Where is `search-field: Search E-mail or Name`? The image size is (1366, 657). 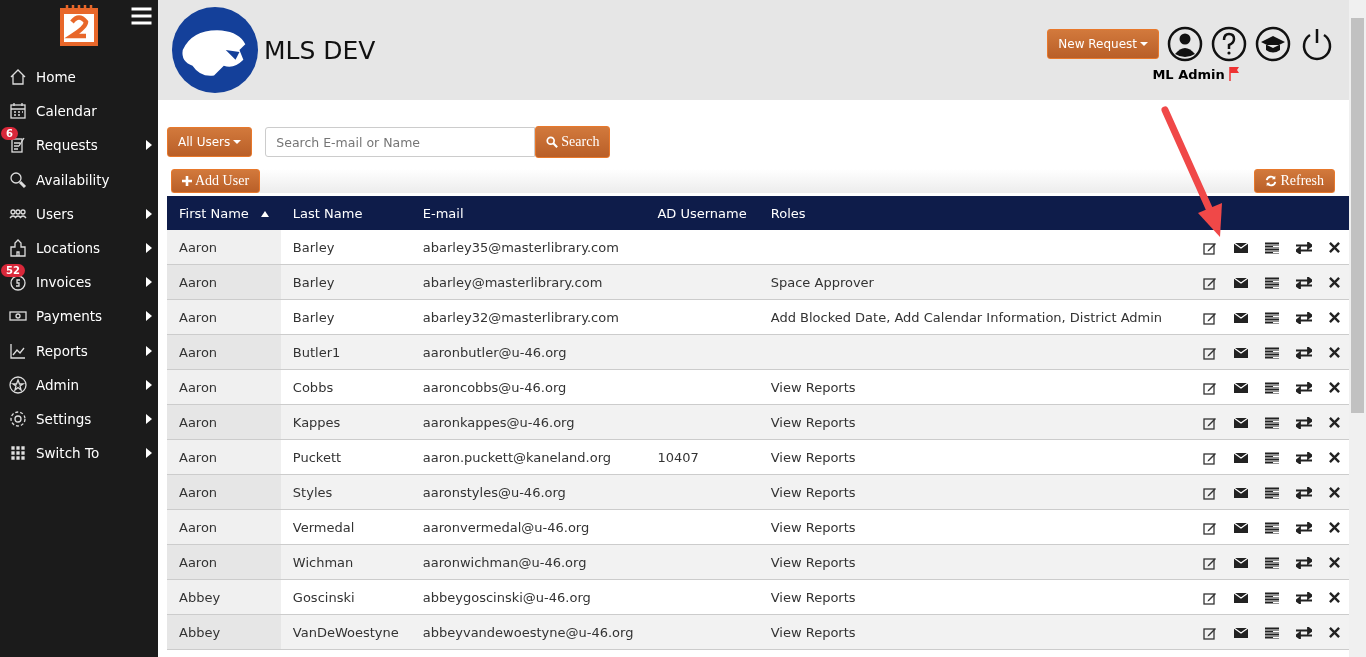 search-field: Search E-mail or Name is located at coordinates (400, 142).